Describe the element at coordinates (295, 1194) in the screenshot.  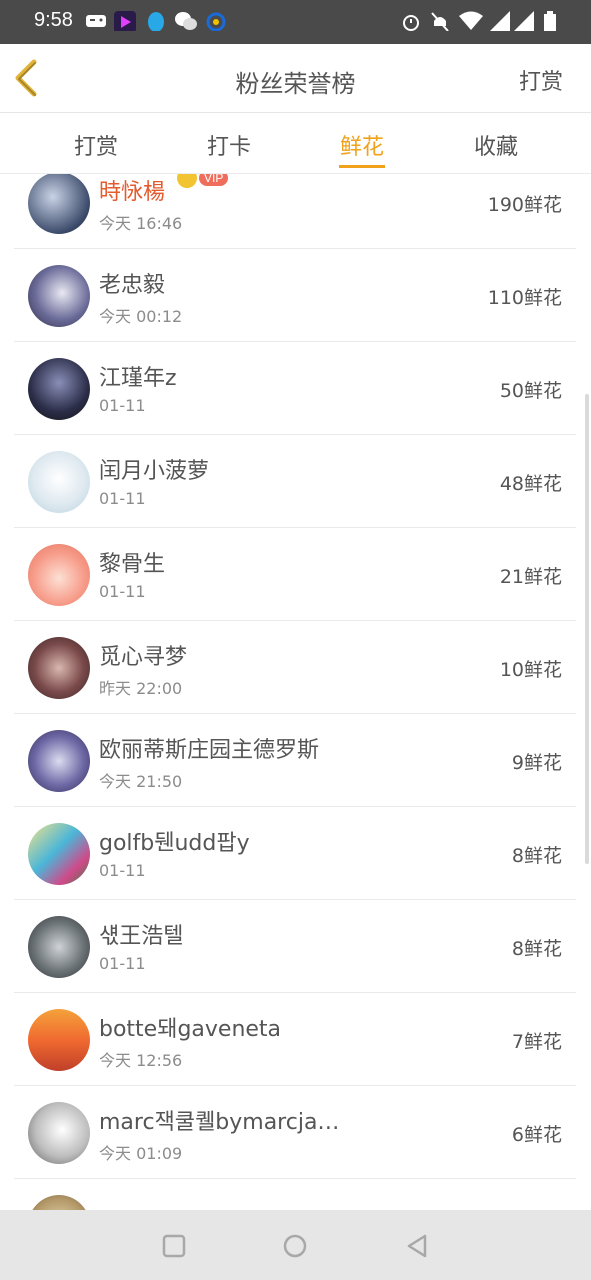
I see `list-item` at that location.